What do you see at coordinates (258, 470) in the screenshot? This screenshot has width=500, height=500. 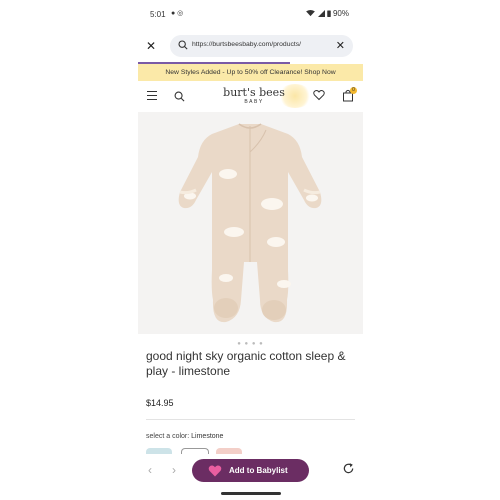 I see `add-to-babylist-label: Add to Babylist` at bounding box center [258, 470].